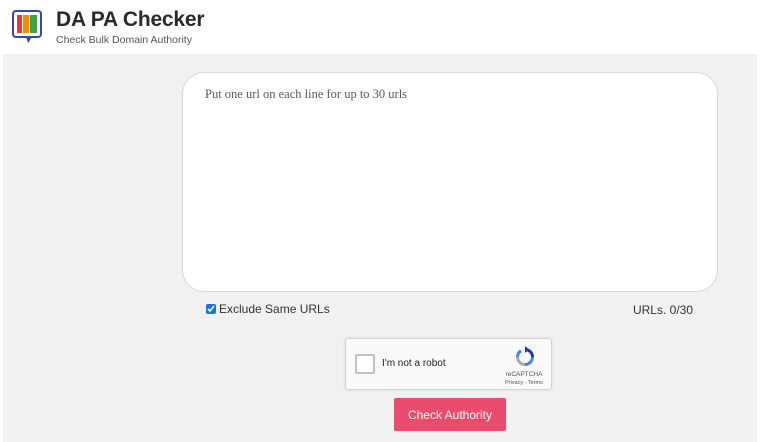 The width and height of the screenshot is (760, 442). What do you see at coordinates (450, 414) in the screenshot?
I see `check-authority-button: Check Authority` at bounding box center [450, 414].